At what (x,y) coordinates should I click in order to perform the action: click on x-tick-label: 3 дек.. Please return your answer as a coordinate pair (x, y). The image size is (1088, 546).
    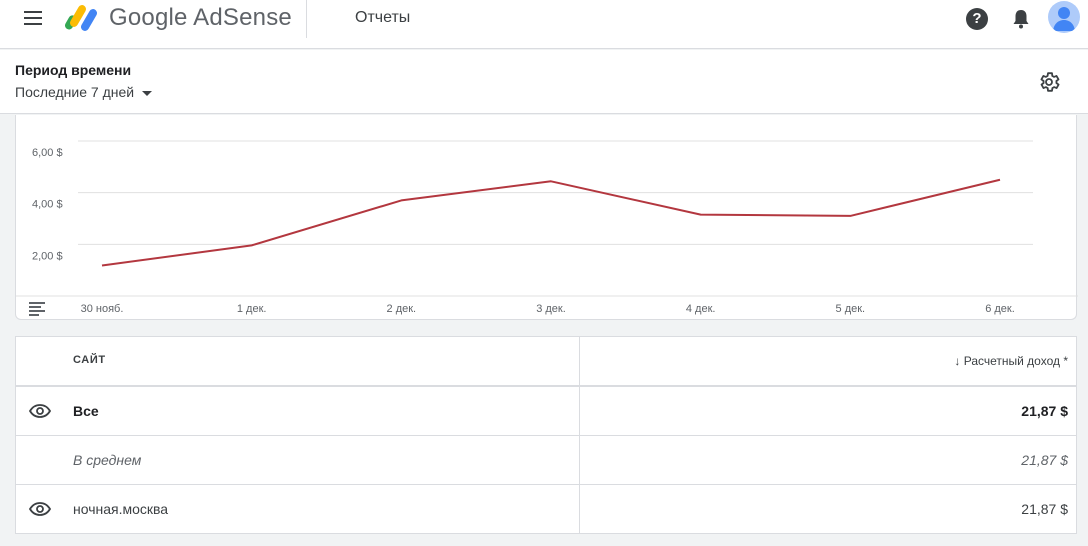
    Looking at the image, I should click on (551, 309).